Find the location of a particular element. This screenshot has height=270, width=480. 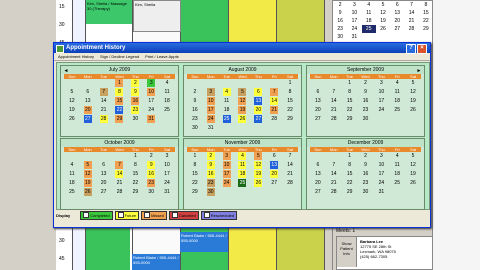

legend-item: Rescheduled is located at coordinates (219, 215).